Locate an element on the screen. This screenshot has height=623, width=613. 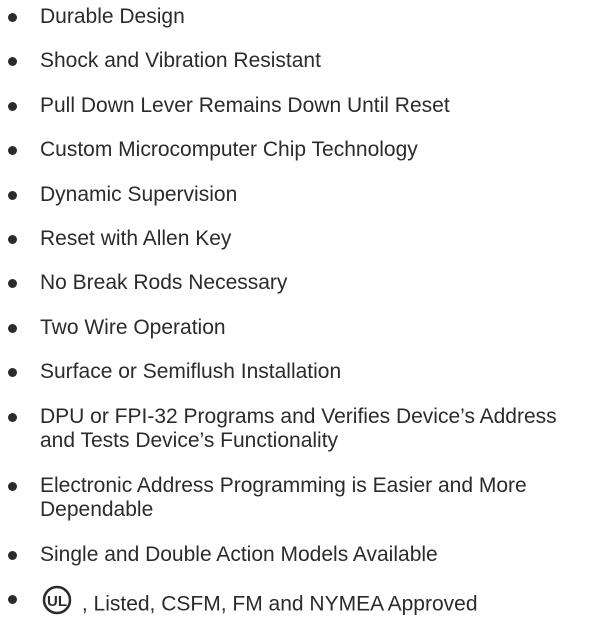
feature-item: Surface or Semiflush Installation is located at coordinates (170, 372).